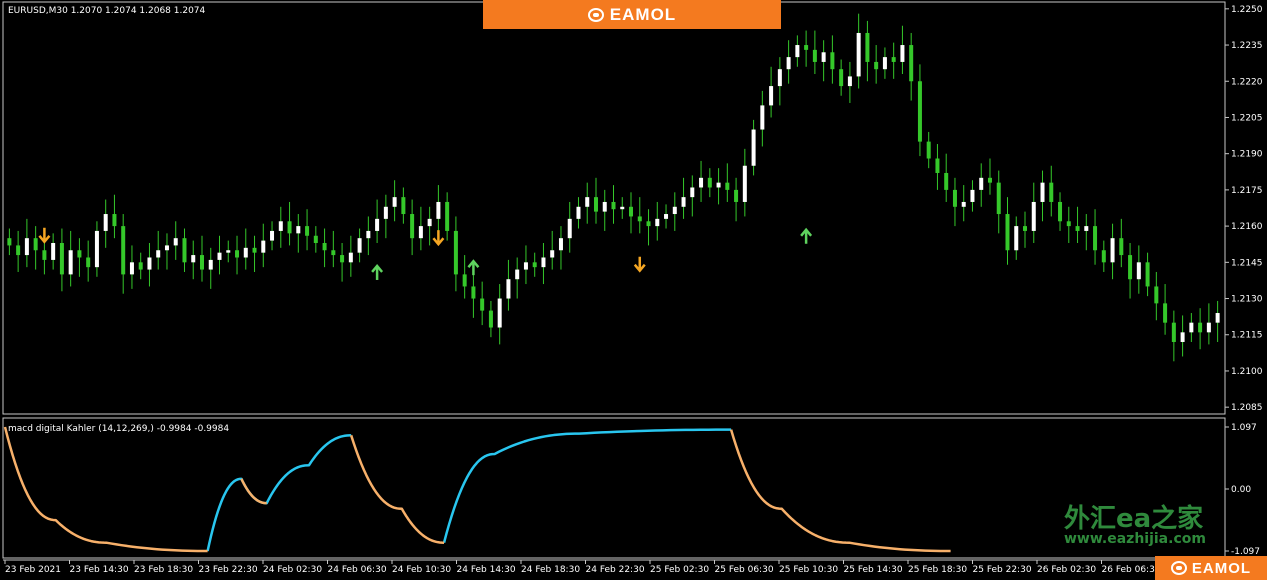 The image size is (1267, 580). What do you see at coordinates (107, 11) in the screenshot?
I see `symbol-info: EURUSD,M30 1.2070 1.2074 1.2068 1.2074` at bounding box center [107, 11].